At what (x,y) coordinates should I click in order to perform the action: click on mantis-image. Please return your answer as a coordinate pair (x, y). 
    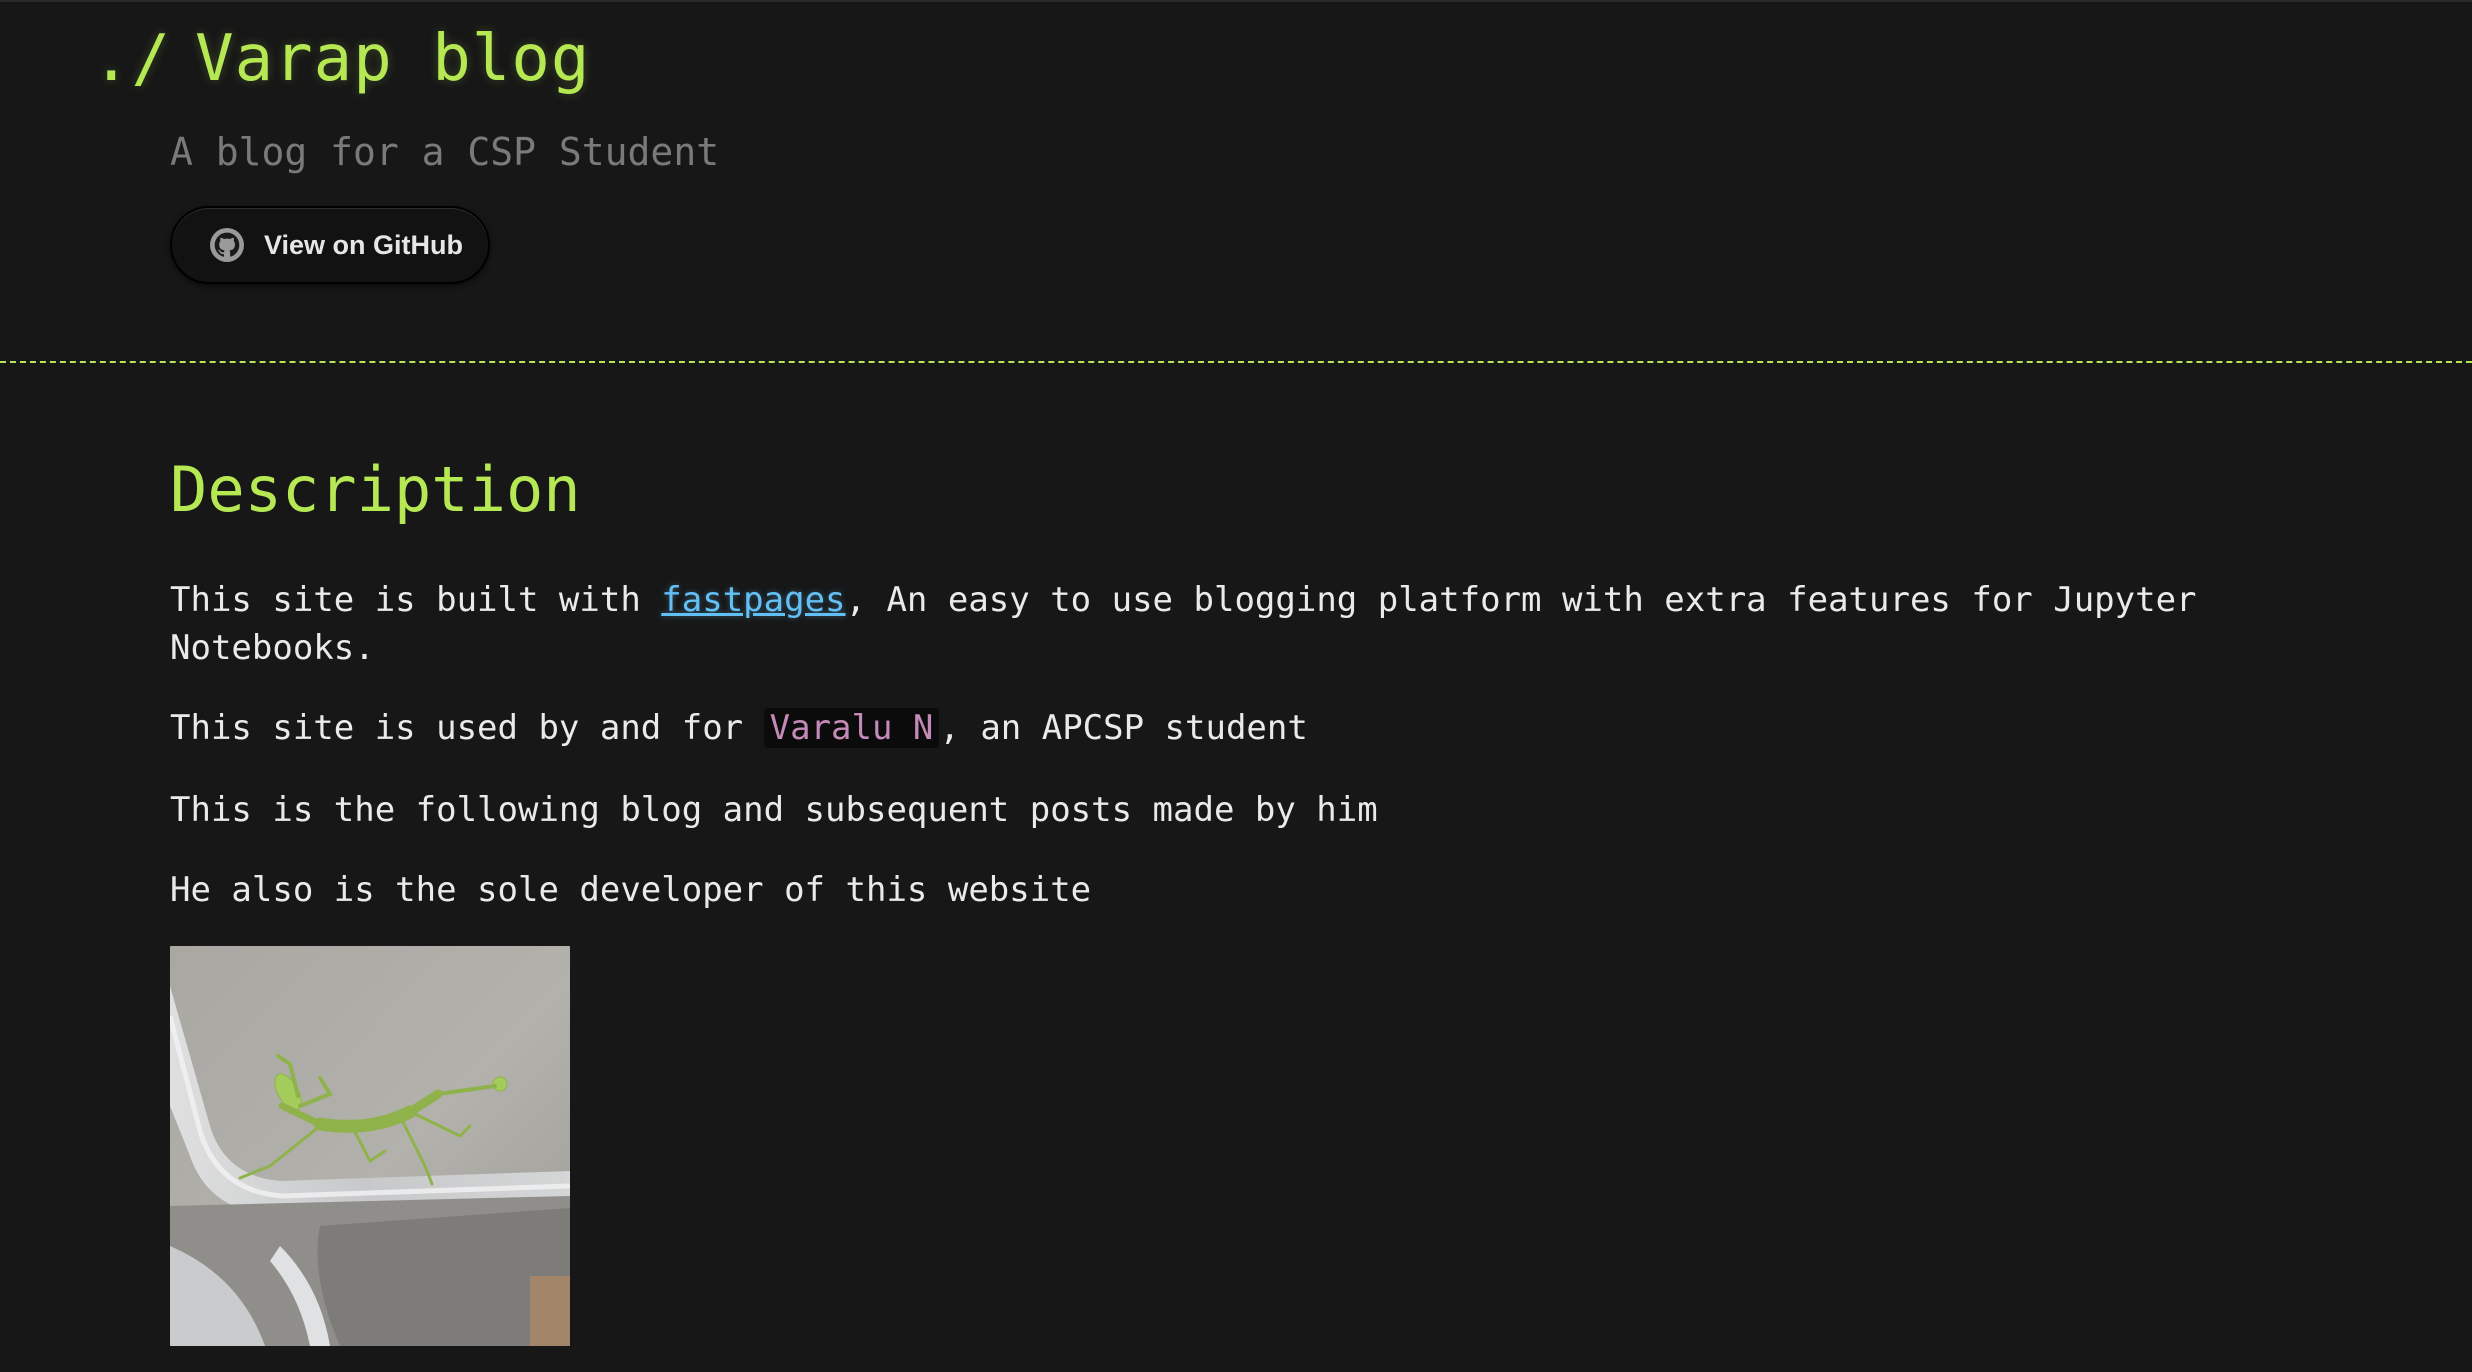
    Looking at the image, I should click on (370, 1146).